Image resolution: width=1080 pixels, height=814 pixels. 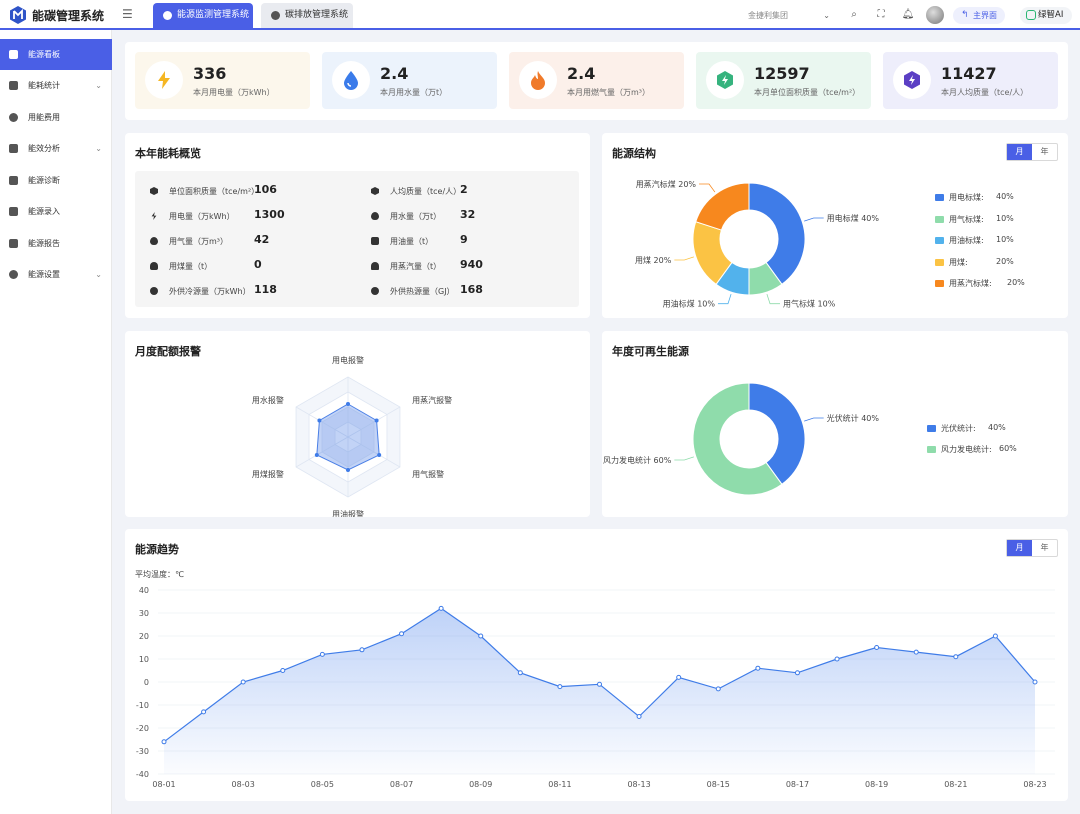 What do you see at coordinates (154, 191) in the screenshot?
I see `hexagon-icon` at bounding box center [154, 191].